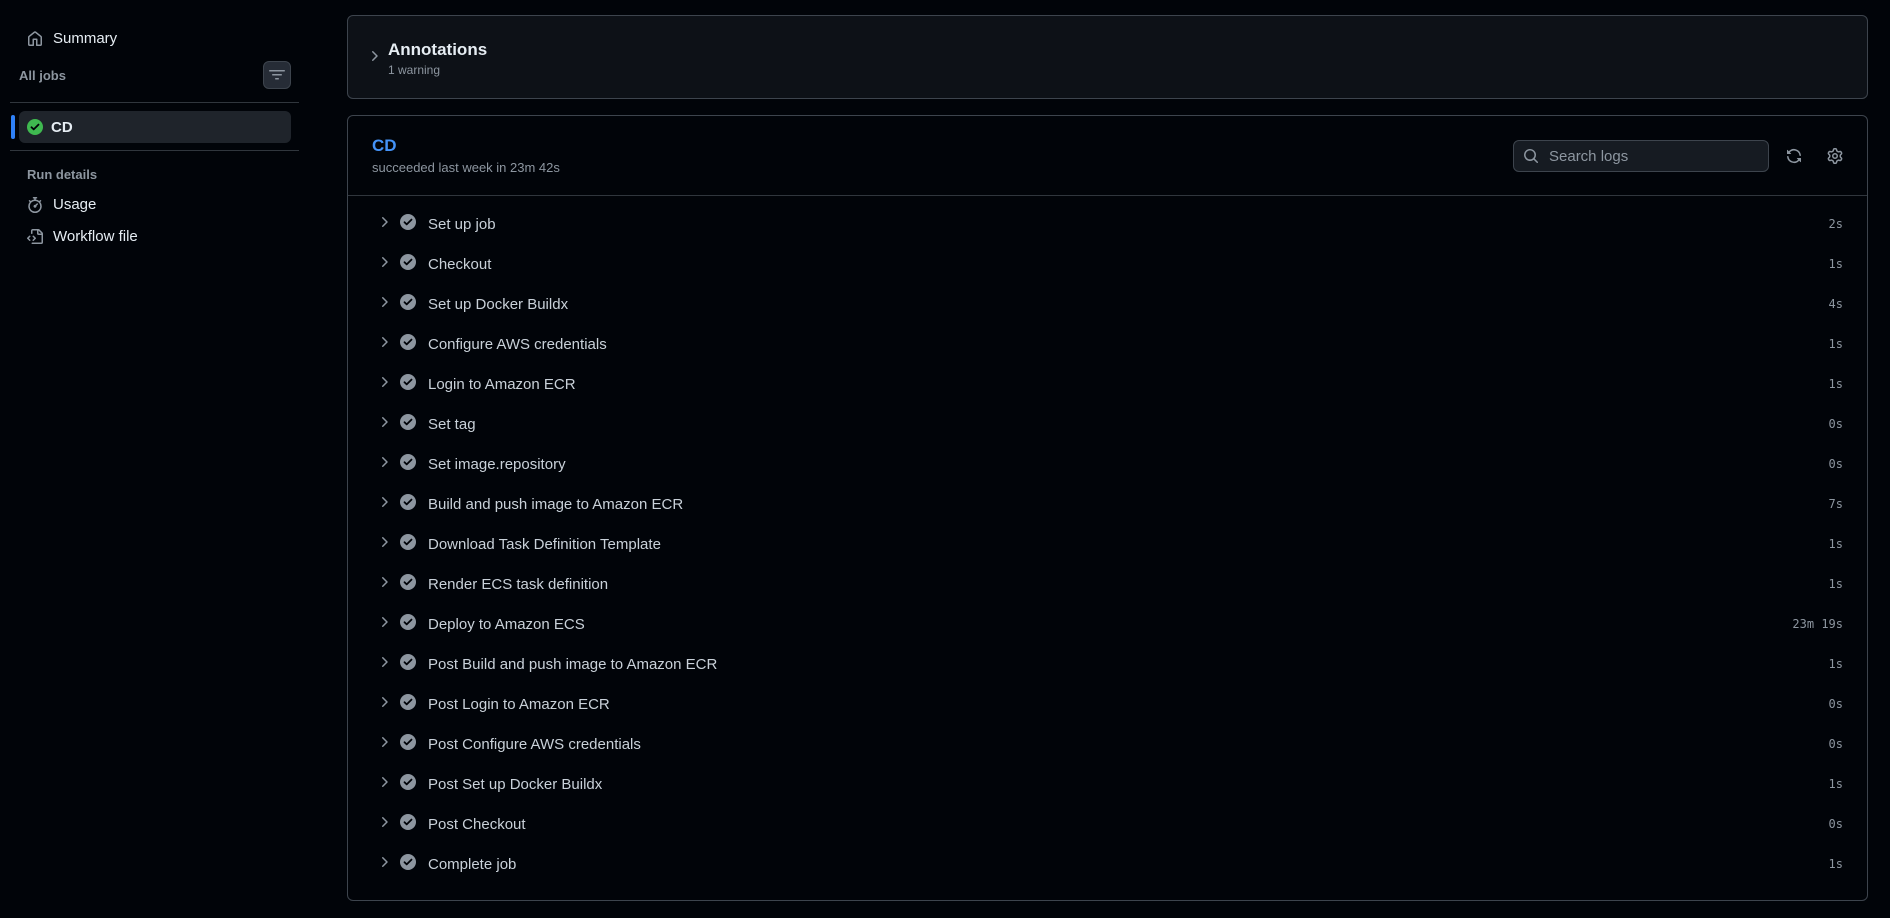  Describe the element at coordinates (517, 344) in the screenshot. I see `step-name: Configure AWS credentials` at that location.